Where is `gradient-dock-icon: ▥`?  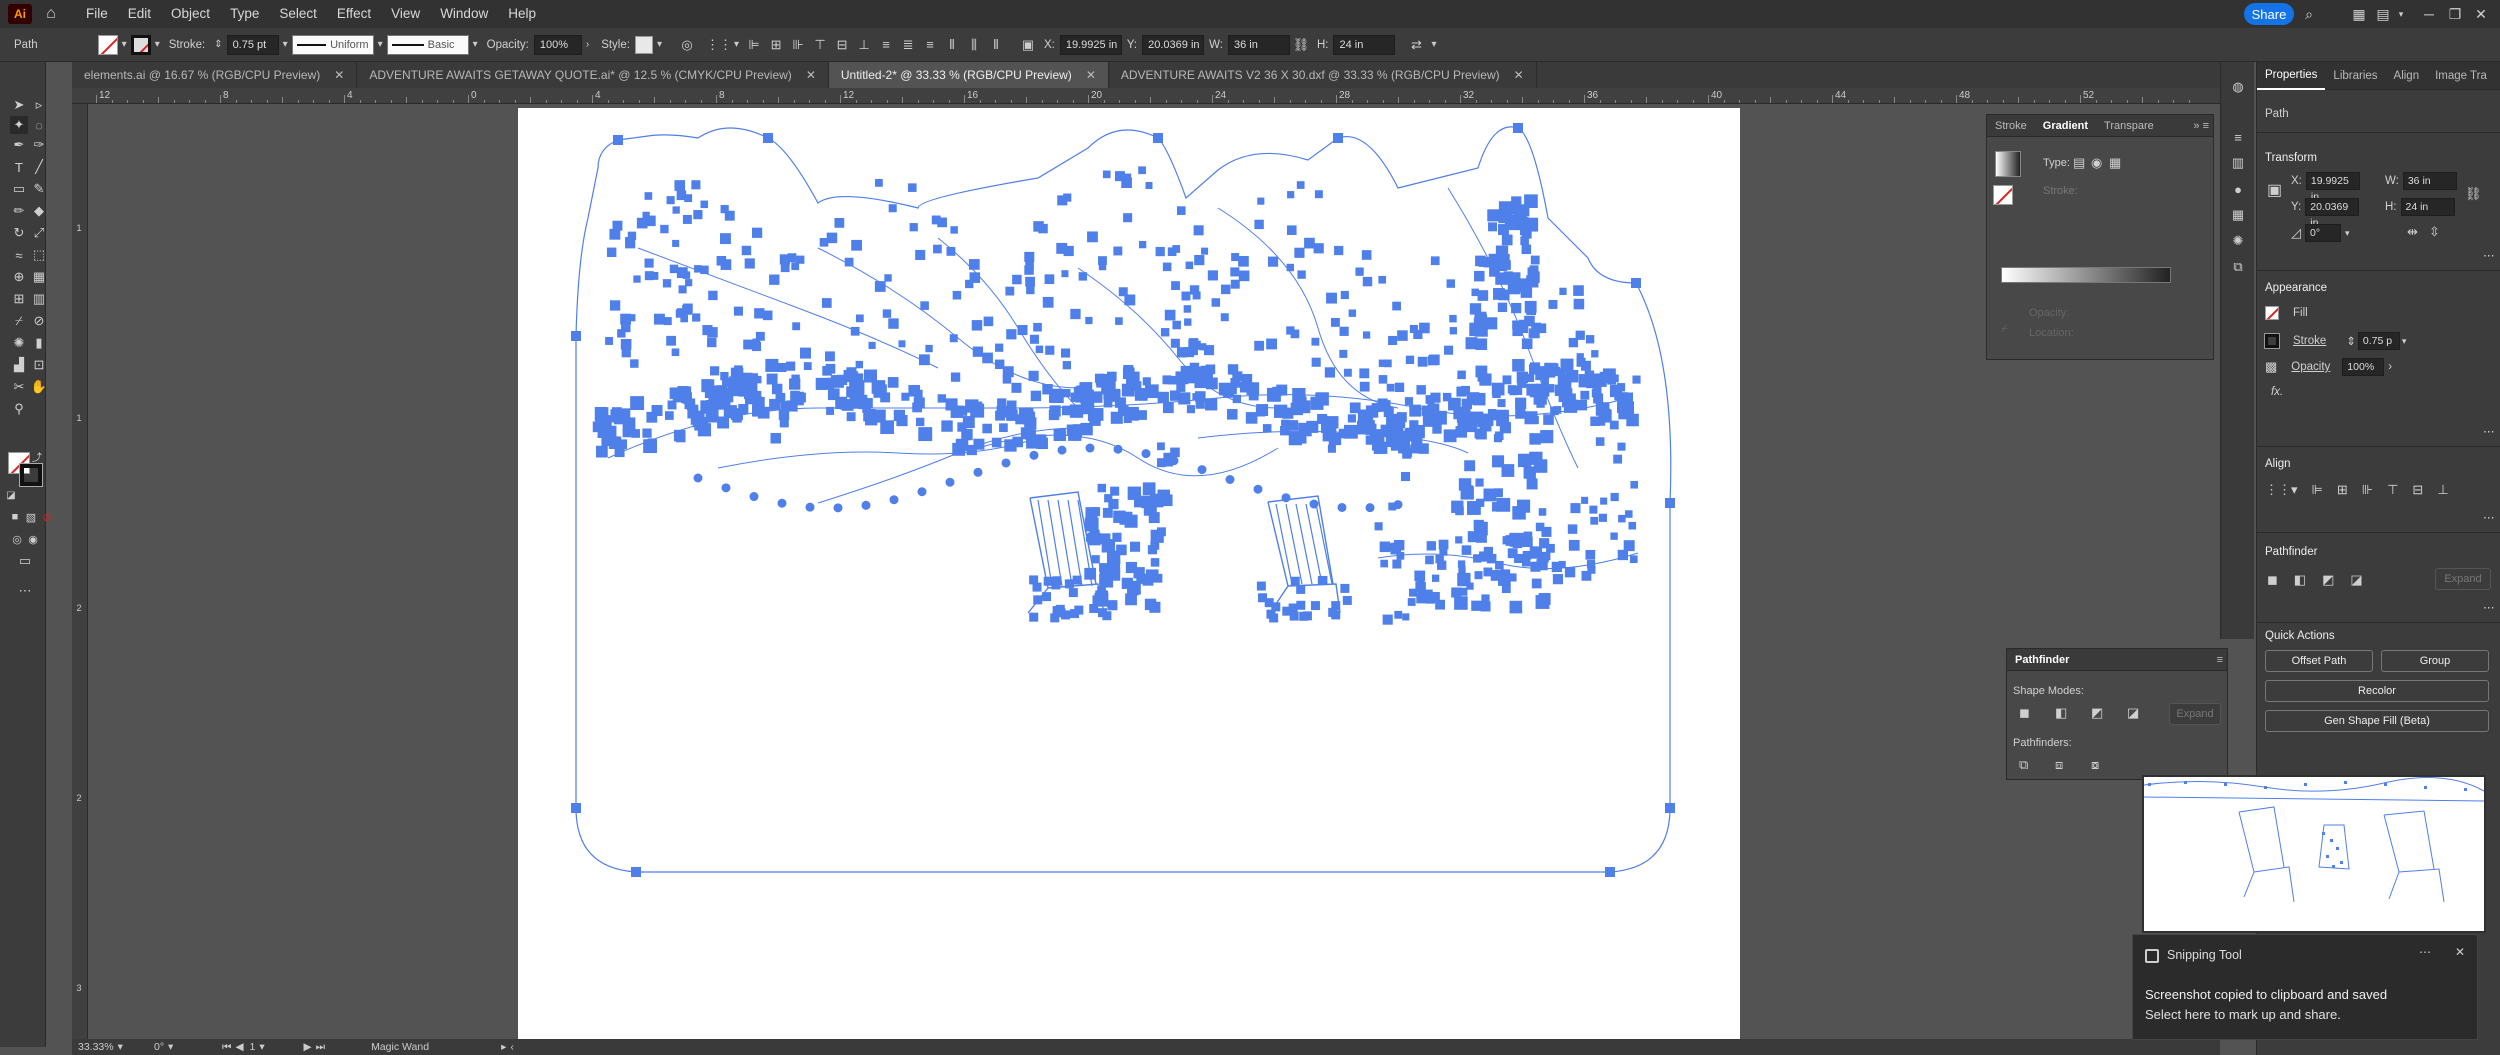
gradient-dock-icon: ▥ is located at coordinates (2238, 163).